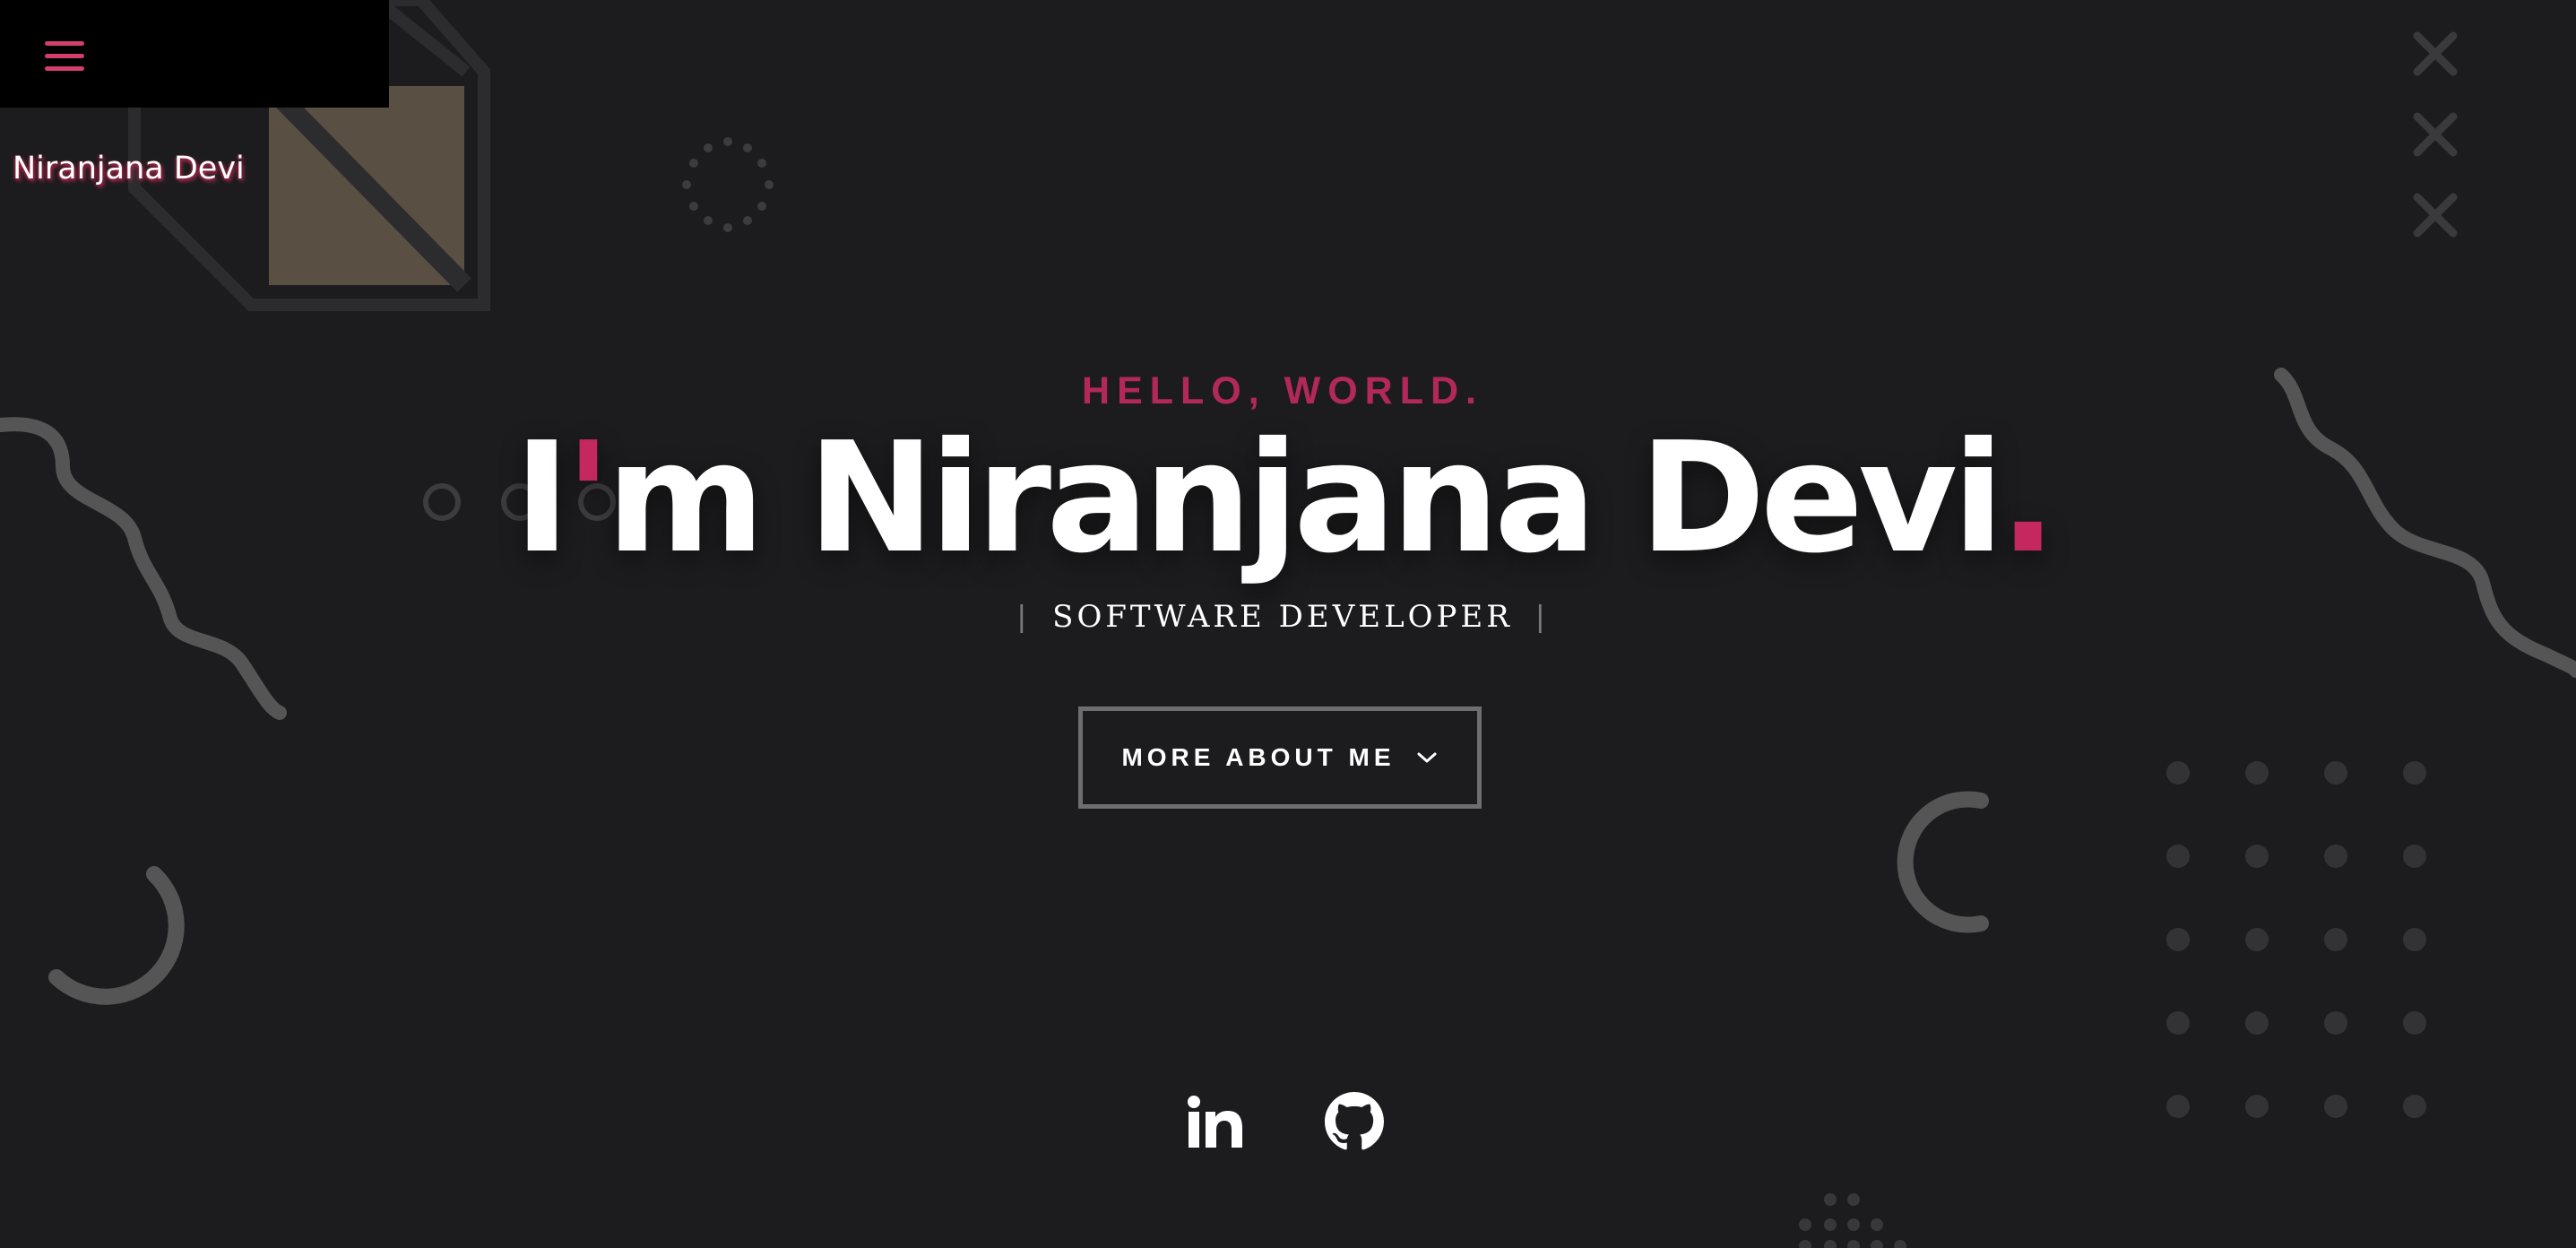  I want to click on hero-headline: I'm Niranjana Devi., so click(1282, 499).